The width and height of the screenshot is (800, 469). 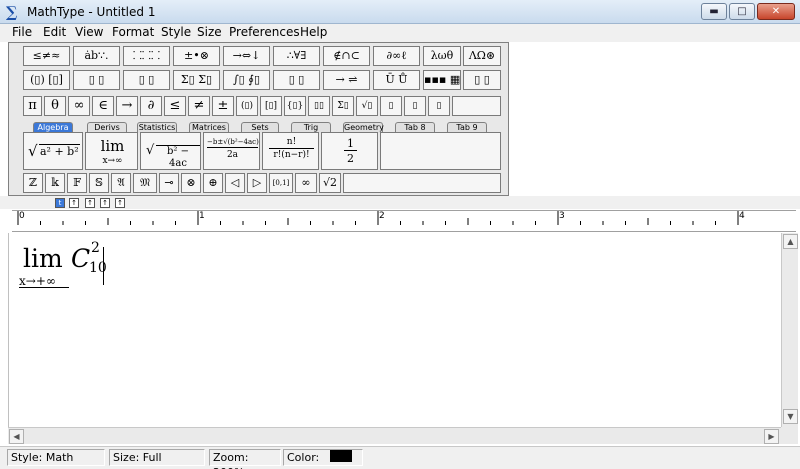 I want to click on symbol-infinity: ∞, so click(x=79, y=106).